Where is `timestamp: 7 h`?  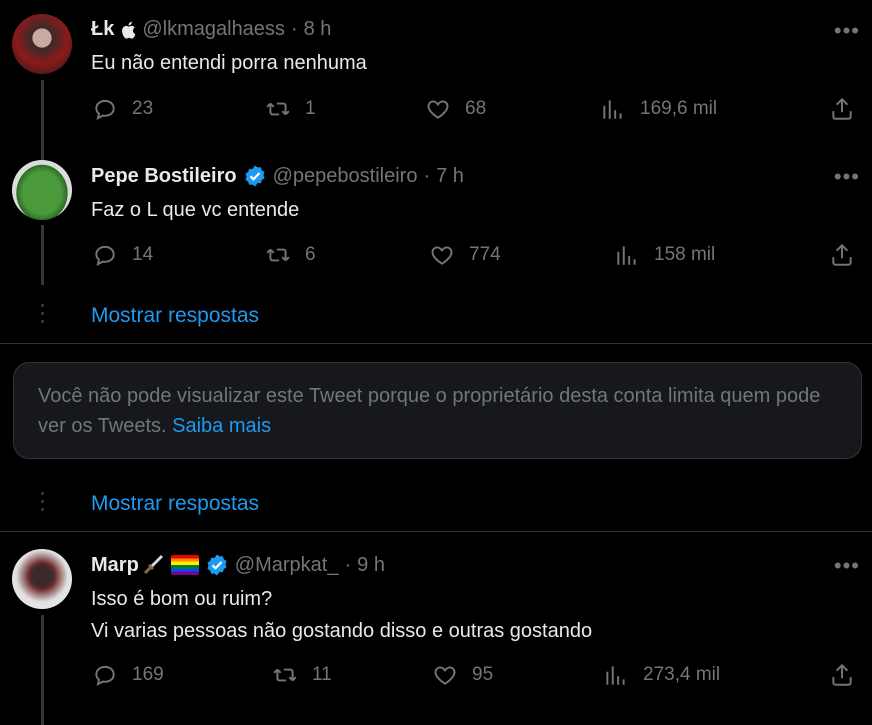
timestamp: 7 h is located at coordinates (450, 176).